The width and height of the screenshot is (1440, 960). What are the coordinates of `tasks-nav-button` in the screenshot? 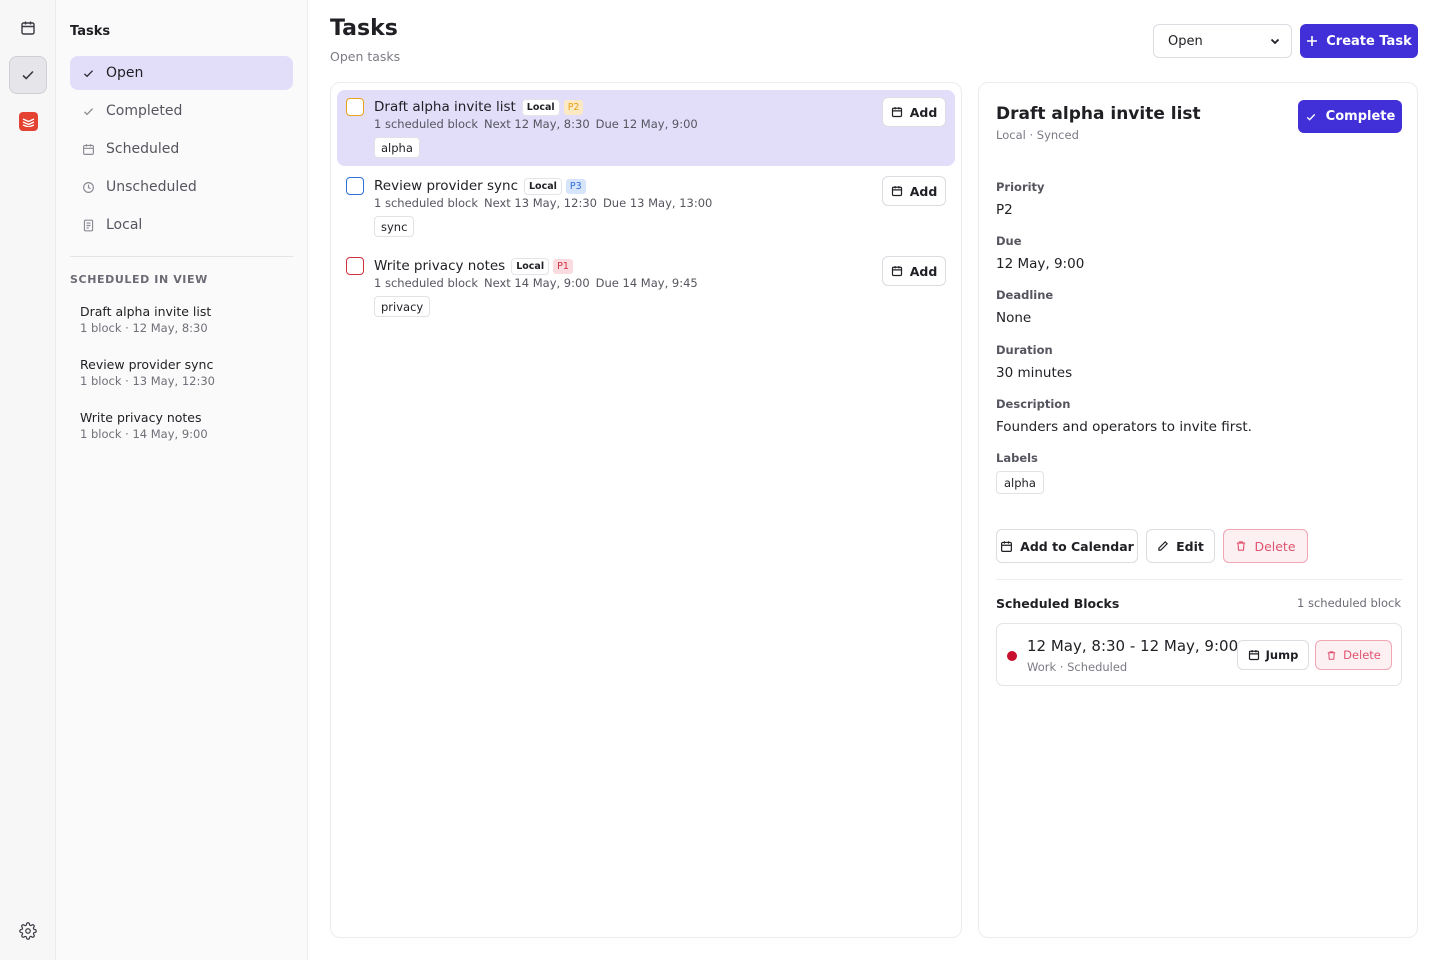 It's located at (28, 75).